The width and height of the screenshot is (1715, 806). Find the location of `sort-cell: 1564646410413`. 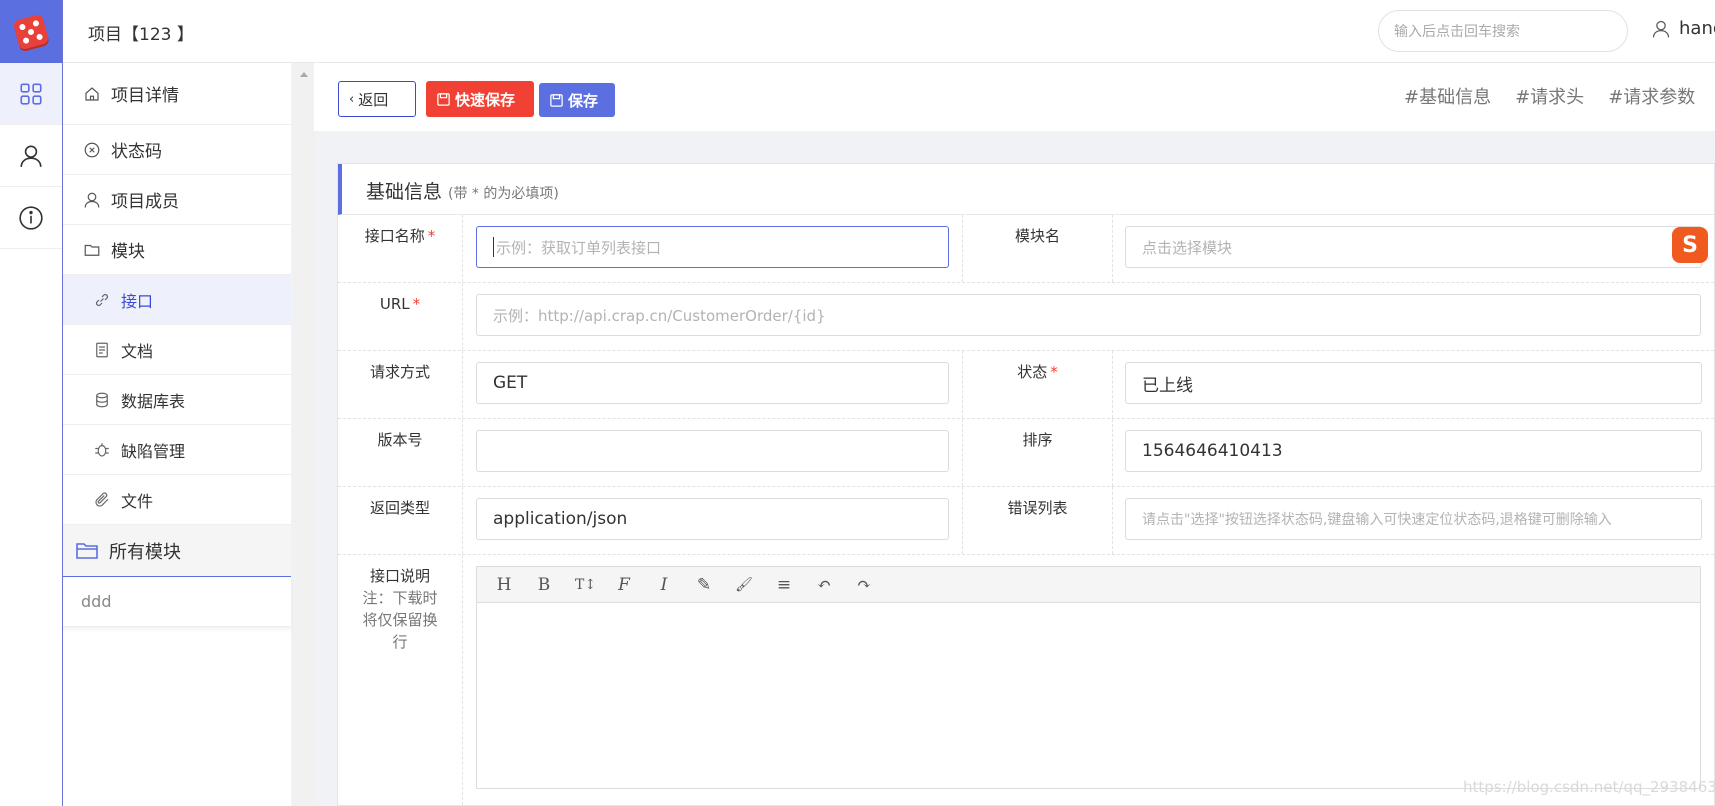

sort-cell: 1564646410413 is located at coordinates (1413, 452).